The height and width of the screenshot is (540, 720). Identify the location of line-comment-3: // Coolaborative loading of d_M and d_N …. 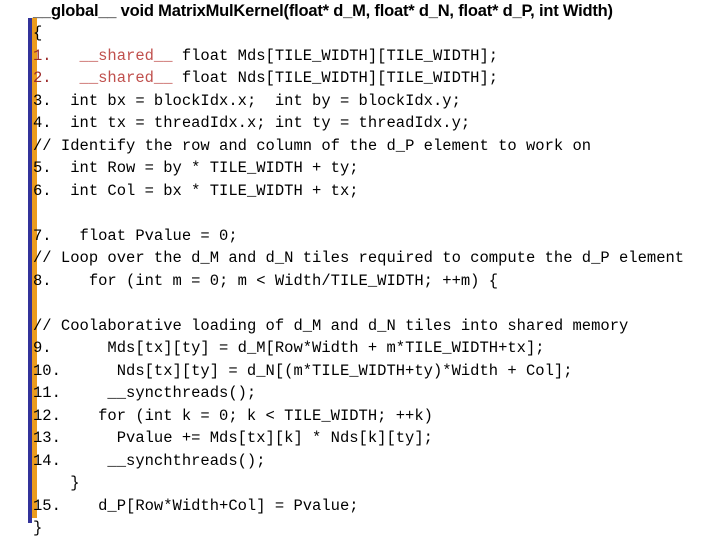
(376, 326).